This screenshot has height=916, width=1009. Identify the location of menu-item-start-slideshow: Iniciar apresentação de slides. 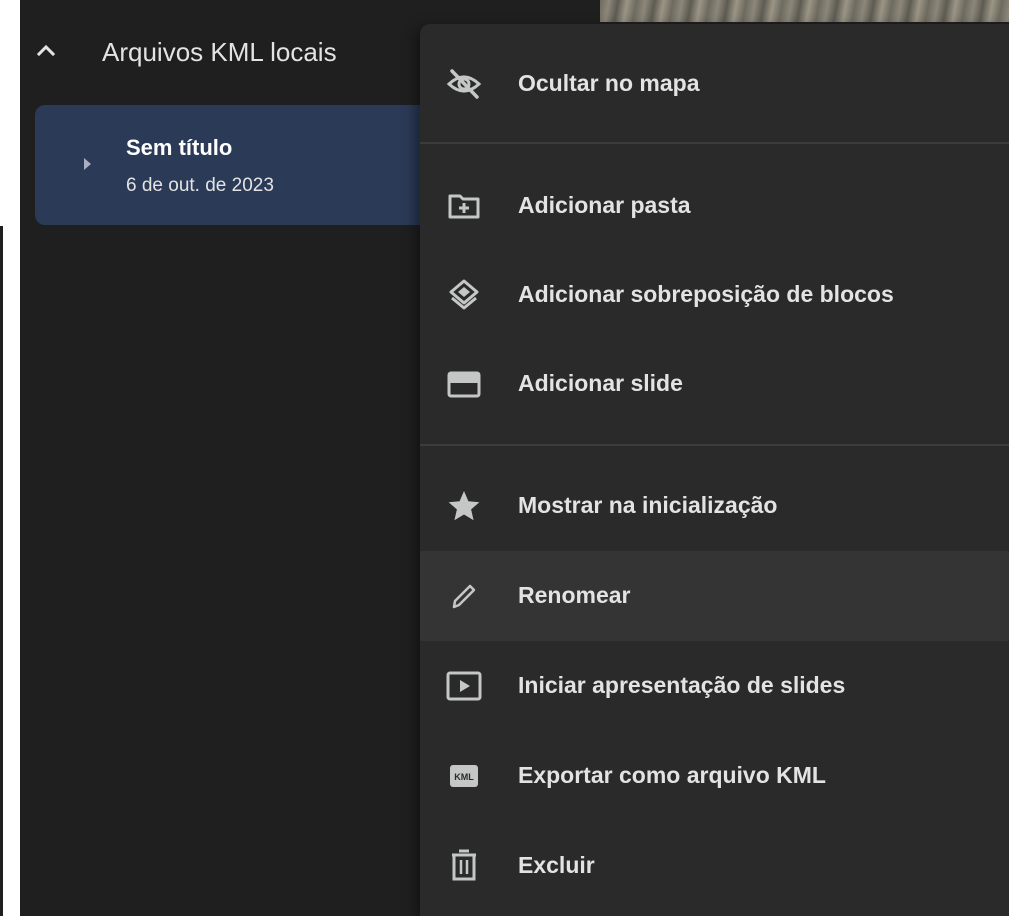
(714, 686).